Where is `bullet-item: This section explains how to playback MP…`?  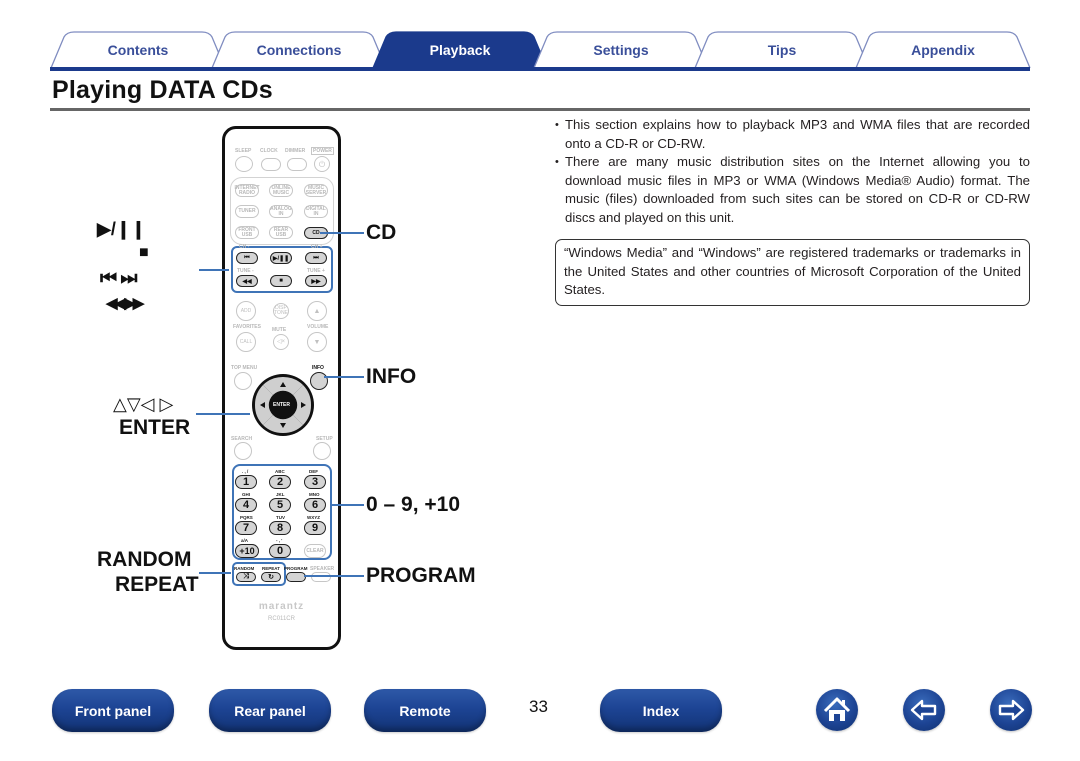 bullet-item: This section explains how to playback MP… is located at coordinates (792, 134).